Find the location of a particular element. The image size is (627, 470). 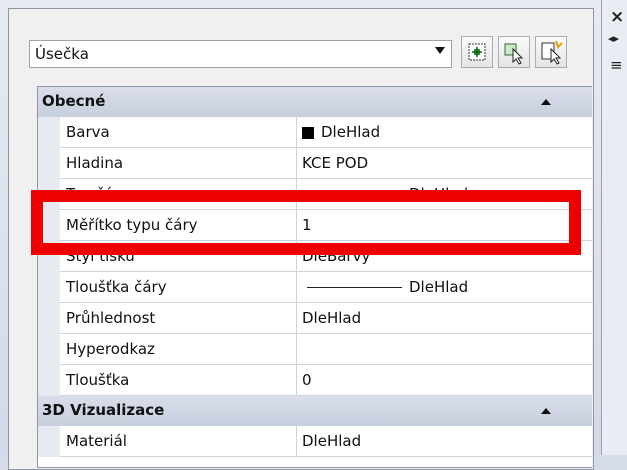

property-row-layer: Hladina KCE POD is located at coordinates (315, 163).